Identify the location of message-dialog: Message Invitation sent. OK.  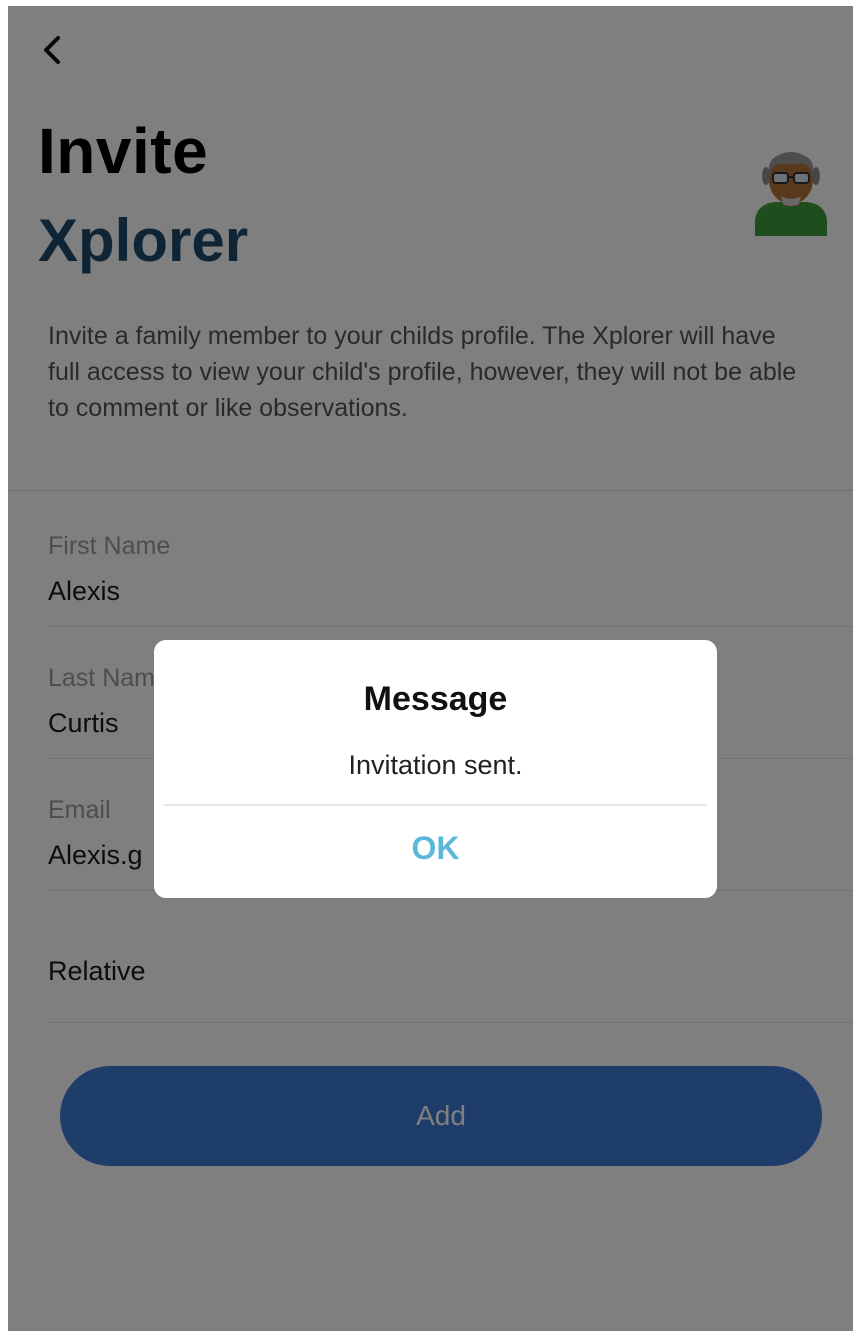
(435, 769).